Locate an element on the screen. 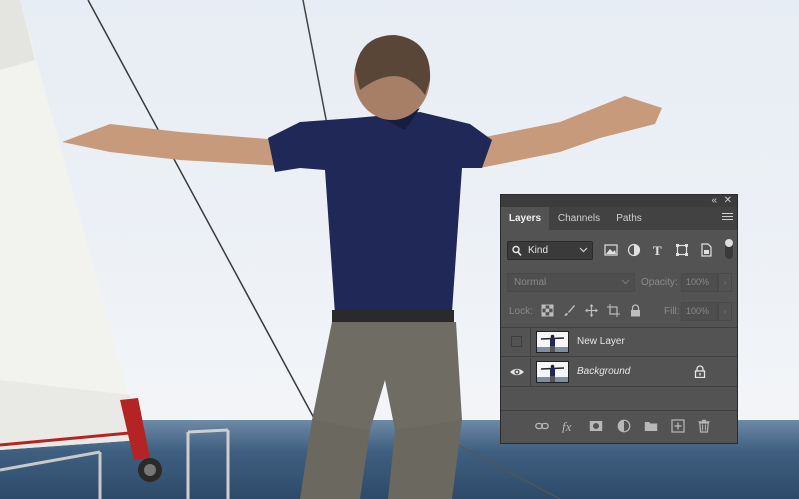 The image size is (799, 499). eye-icon is located at coordinates (517, 372).